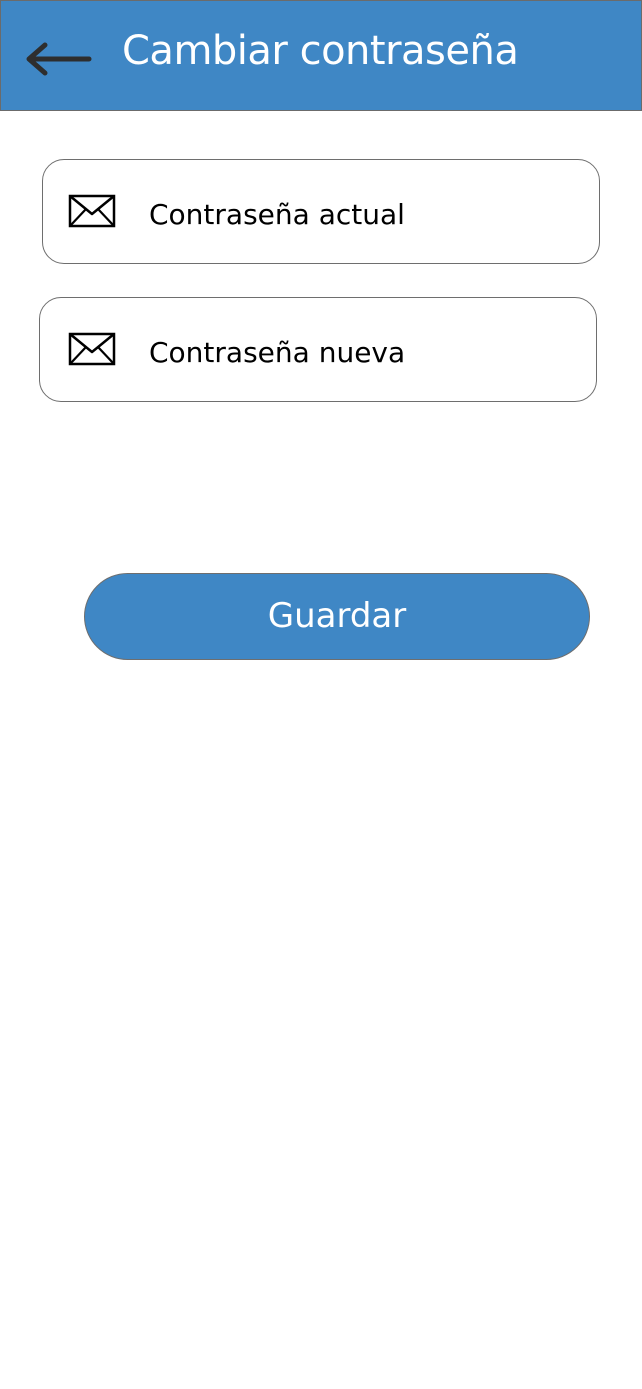 The image size is (642, 1389). What do you see at coordinates (337, 616) in the screenshot?
I see `save-button: Guardar` at bounding box center [337, 616].